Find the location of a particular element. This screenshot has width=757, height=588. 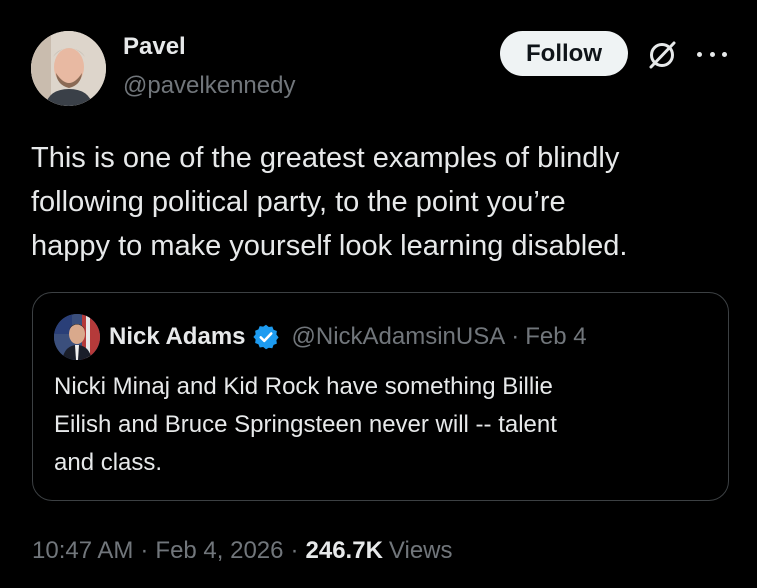

quote-author-avatar is located at coordinates (77, 337).